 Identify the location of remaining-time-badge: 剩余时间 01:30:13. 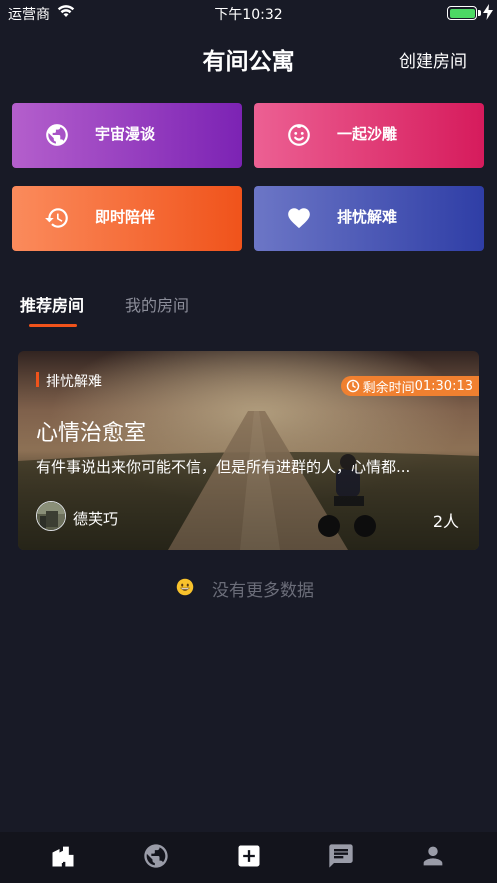
(409, 386).